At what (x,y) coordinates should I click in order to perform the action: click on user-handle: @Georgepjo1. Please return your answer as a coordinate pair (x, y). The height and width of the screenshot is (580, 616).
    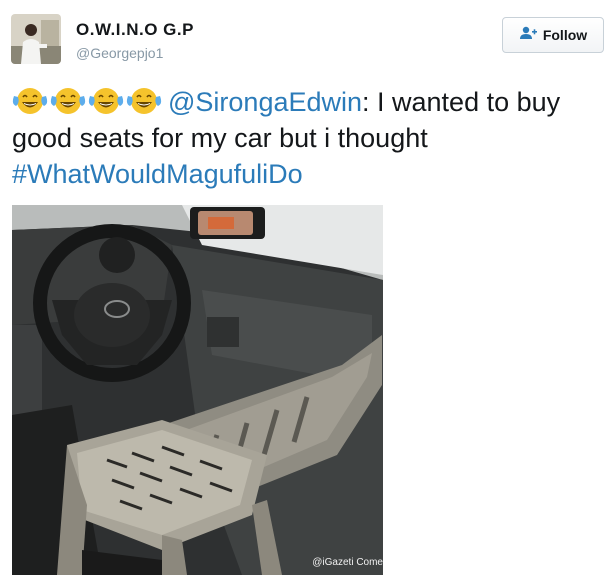
    Looking at the image, I should click on (119, 53).